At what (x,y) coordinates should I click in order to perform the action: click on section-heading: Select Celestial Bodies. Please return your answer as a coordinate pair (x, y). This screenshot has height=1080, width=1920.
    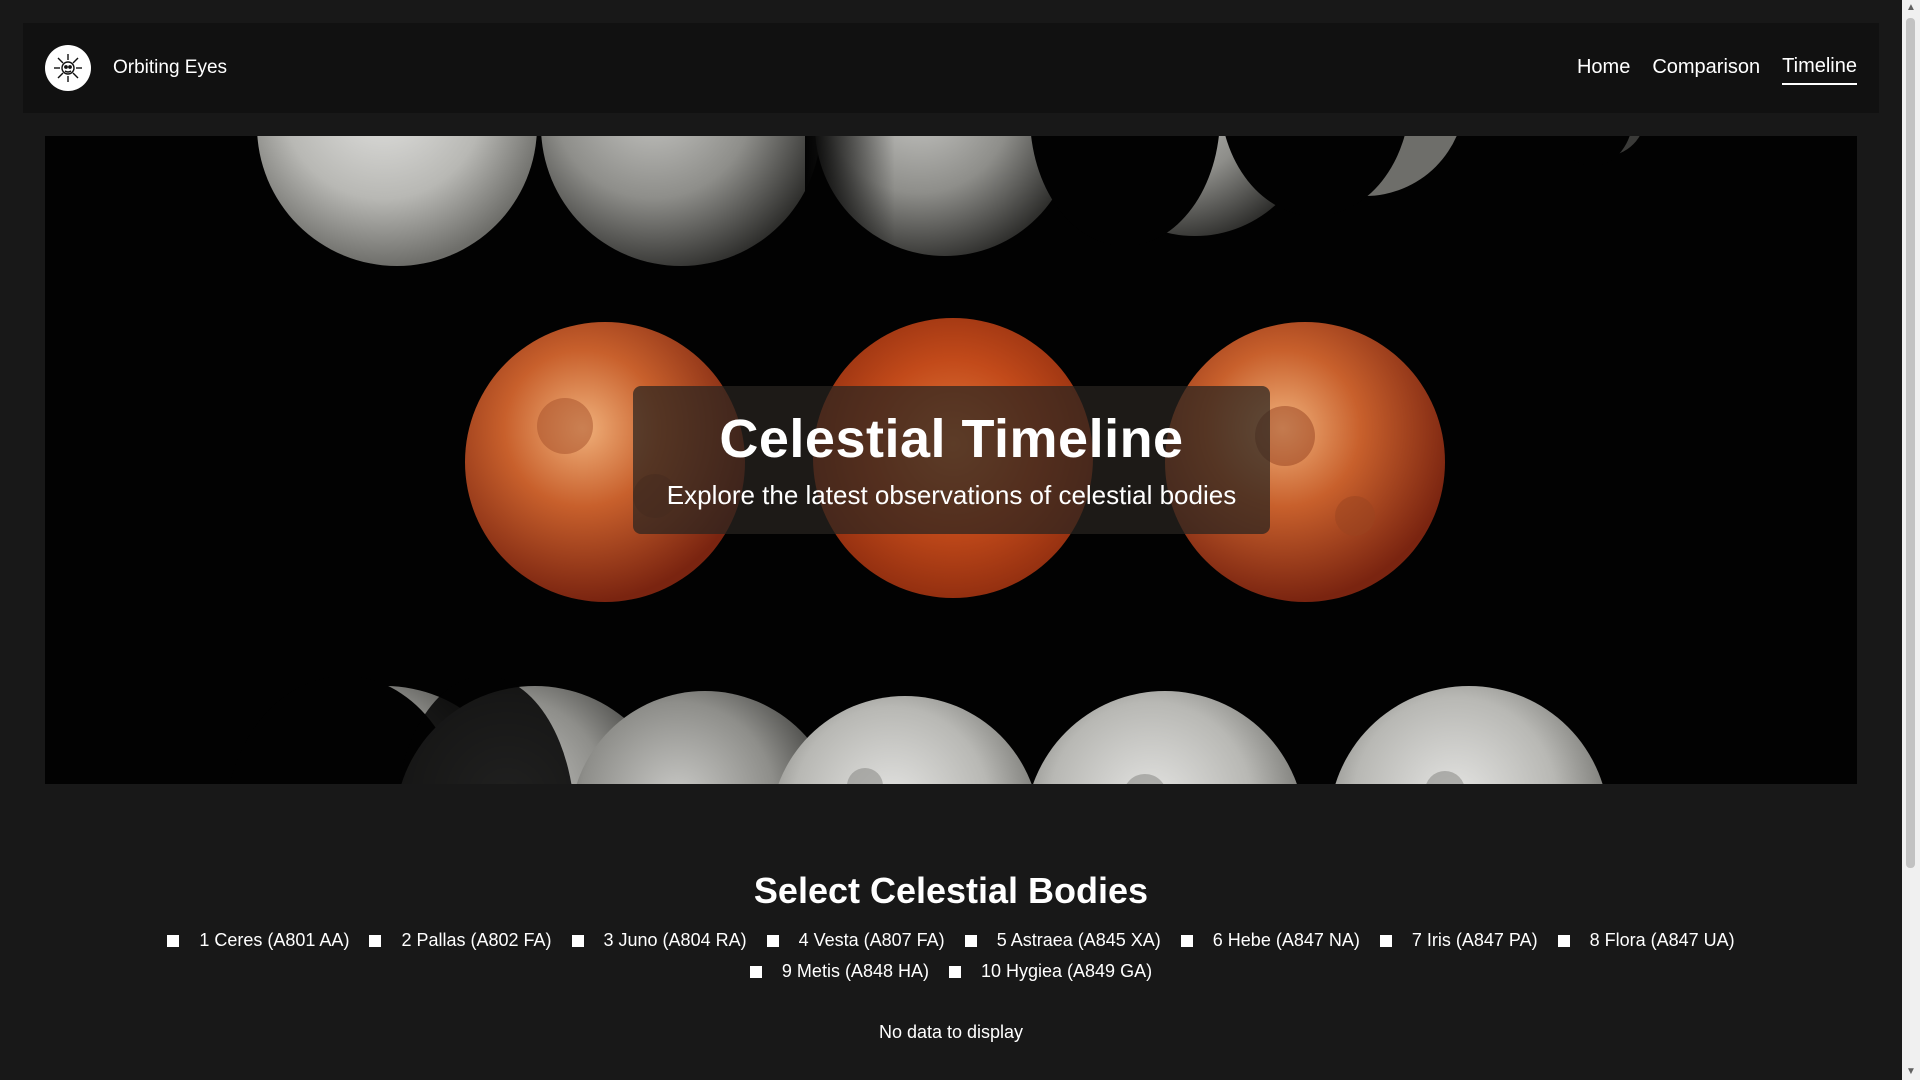
    Looking at the image, I should click on (951, 890).